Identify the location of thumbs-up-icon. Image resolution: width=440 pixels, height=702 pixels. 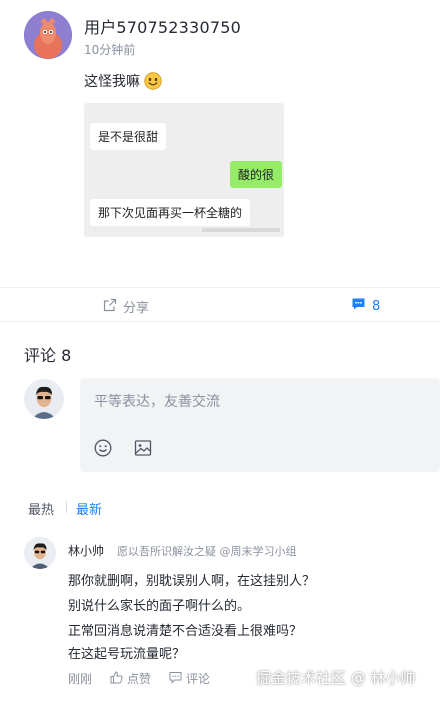
(116, 678).